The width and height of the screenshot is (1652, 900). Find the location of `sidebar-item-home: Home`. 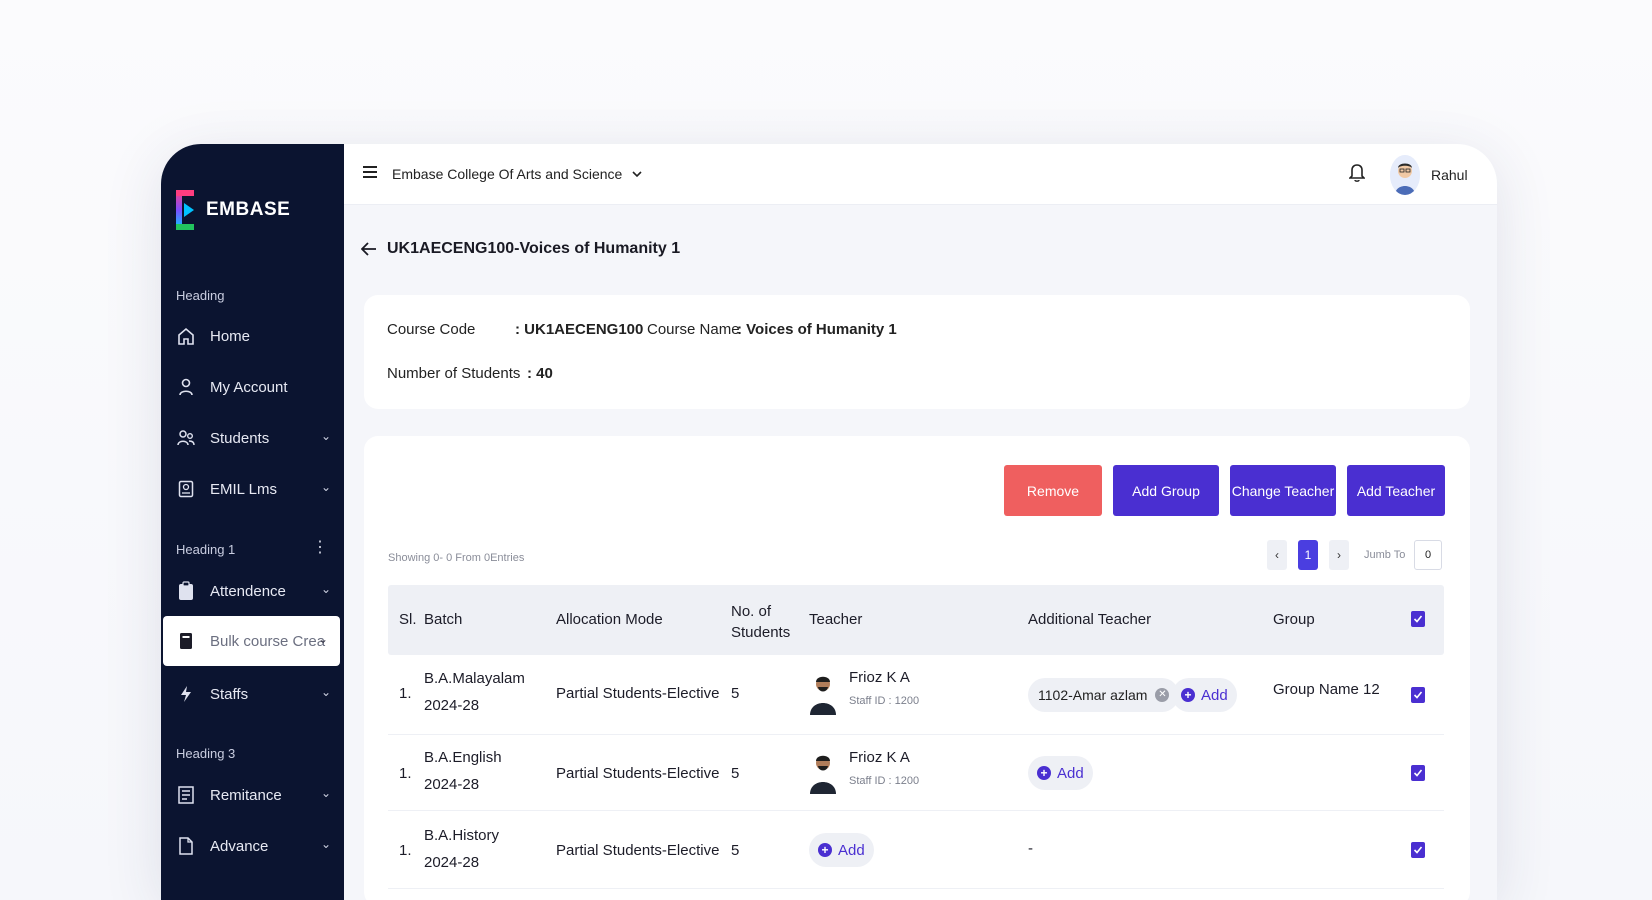

sidebar-item-home: Home is located at coordinates (253, 336).